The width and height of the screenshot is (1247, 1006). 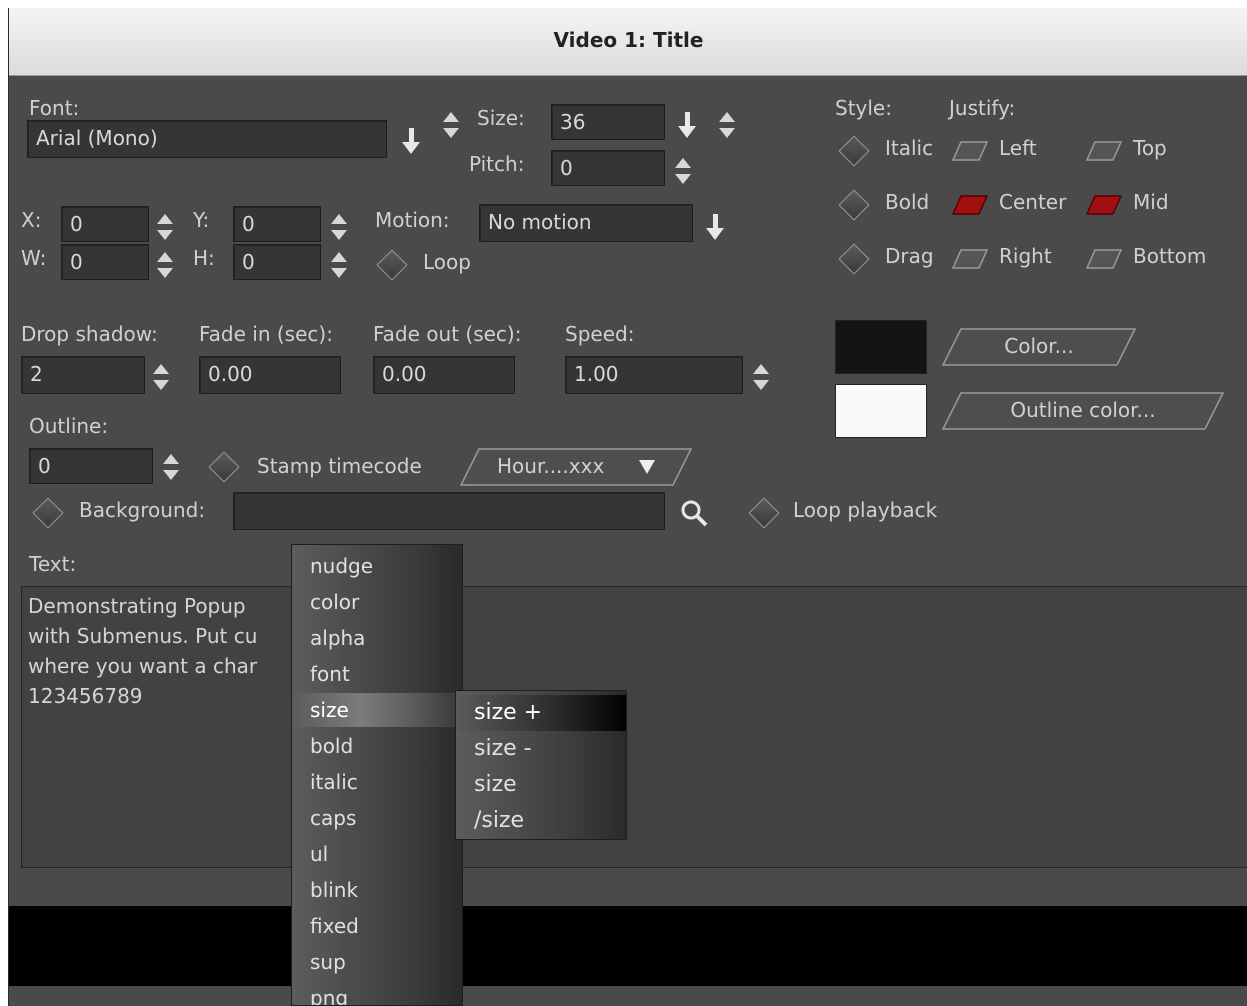 I want to click on justify-label: Justify:, so click(x=982, y=108).